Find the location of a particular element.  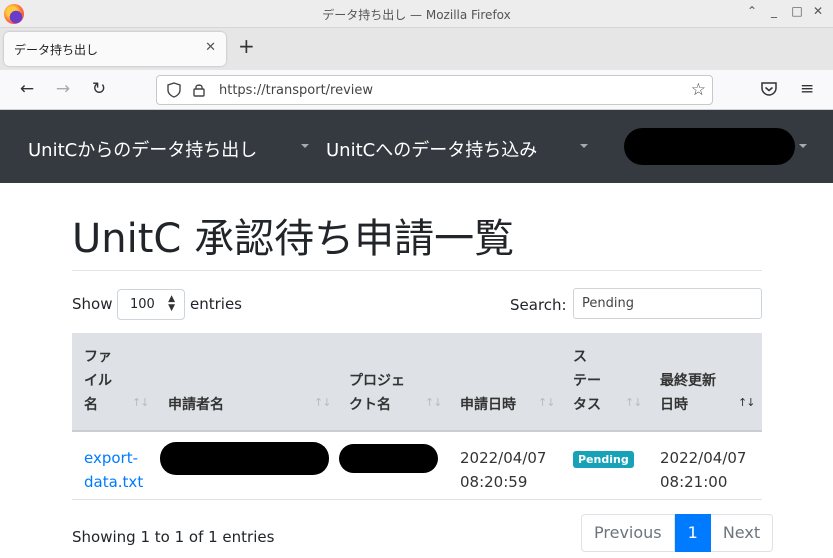

applicant-redacted is located at coordinates (244, 458).